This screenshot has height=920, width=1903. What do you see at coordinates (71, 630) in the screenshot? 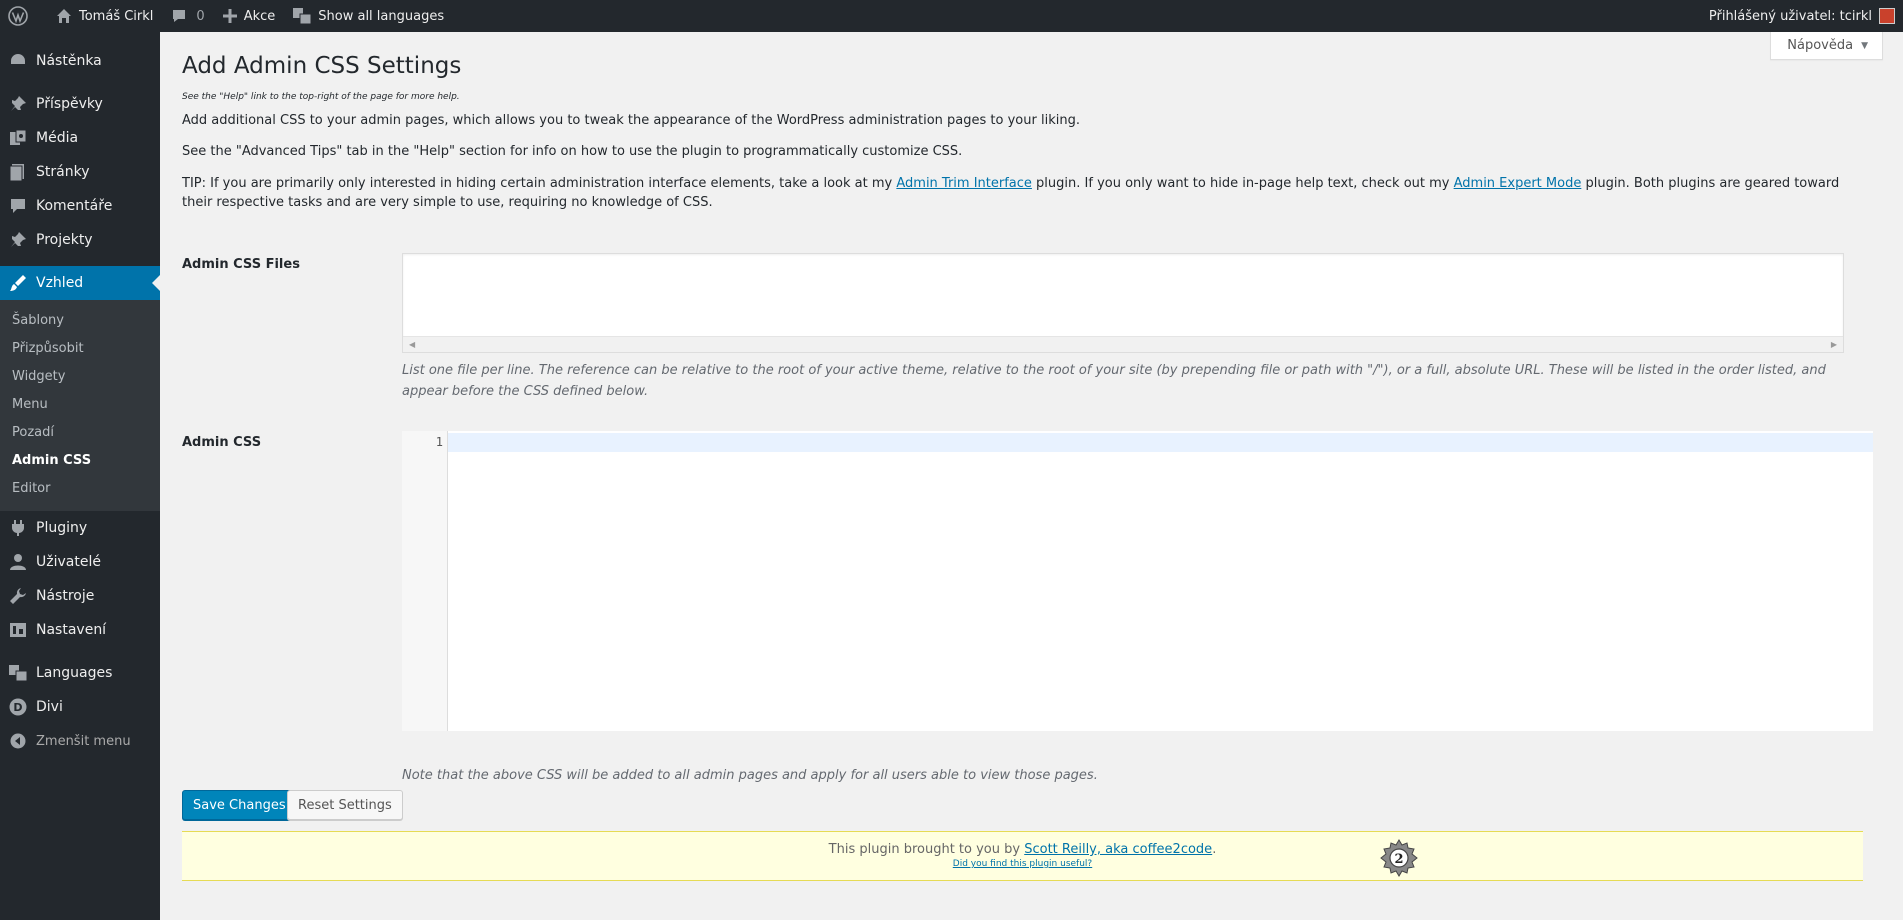
I see `menu-item-label: Nastavení` at bounding box center [71, 630].